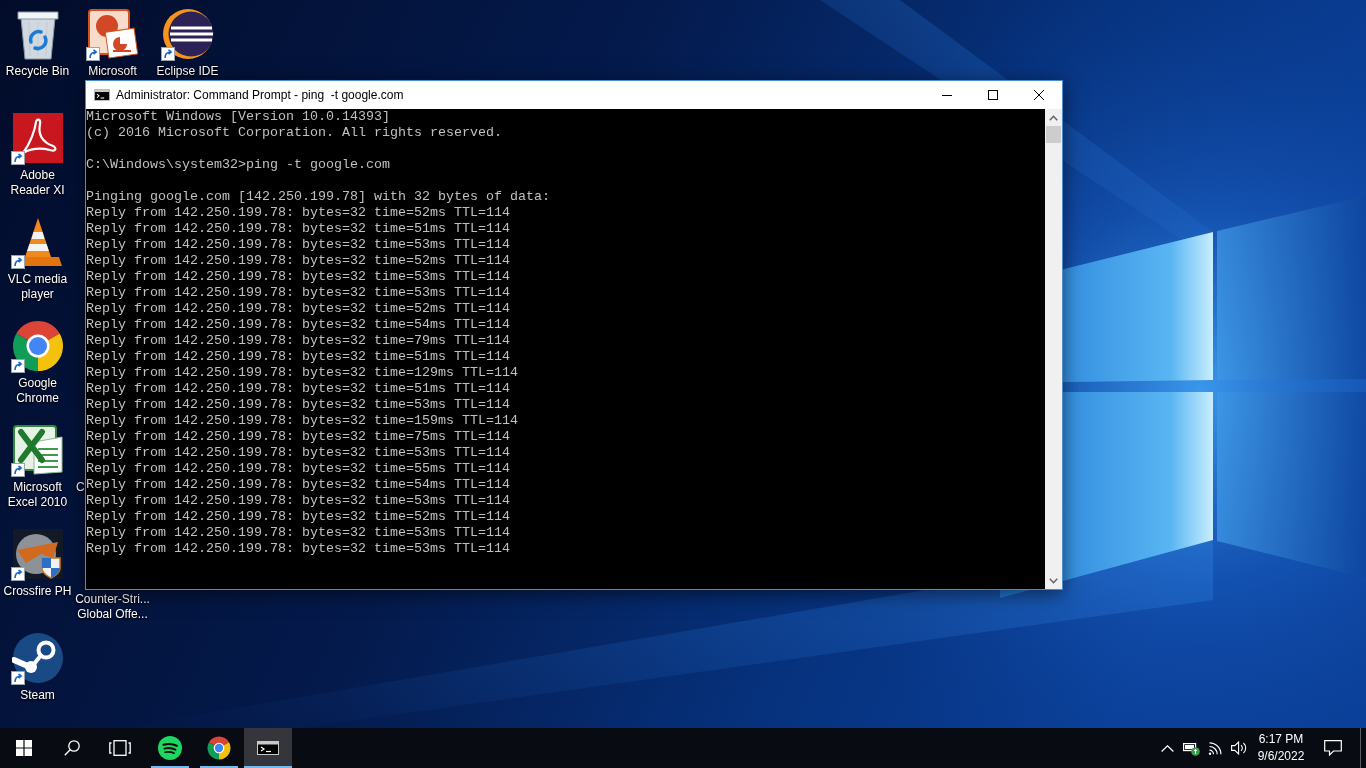 Image resolution: width=1366 pixels, height=768 pixels. Describe the element at coordinates (1215, 748) in the screenshot. I see `wifi-icon` at that location.